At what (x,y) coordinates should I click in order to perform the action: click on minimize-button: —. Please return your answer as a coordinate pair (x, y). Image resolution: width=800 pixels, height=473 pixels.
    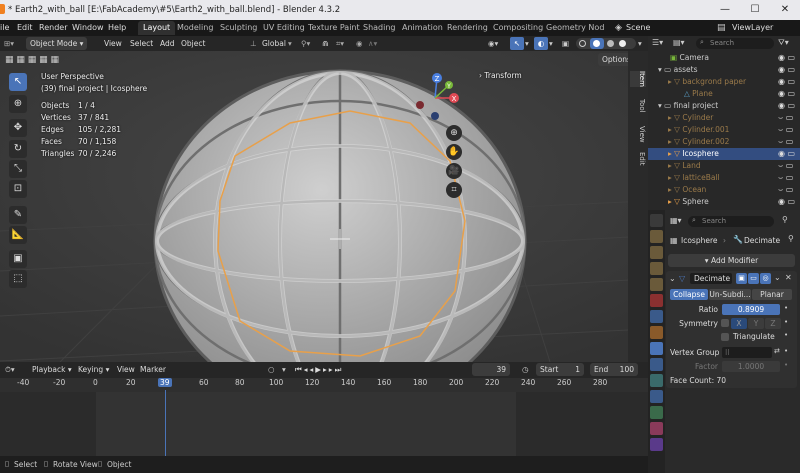
    Looking at the image, I should click on (725, 10).